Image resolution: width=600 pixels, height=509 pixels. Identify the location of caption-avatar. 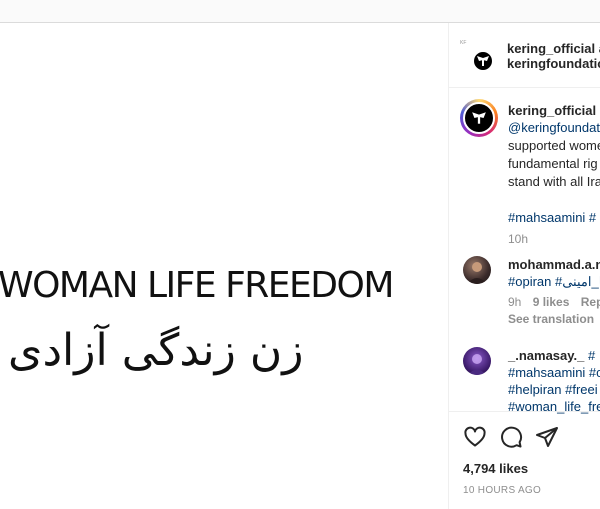
(479, 118).